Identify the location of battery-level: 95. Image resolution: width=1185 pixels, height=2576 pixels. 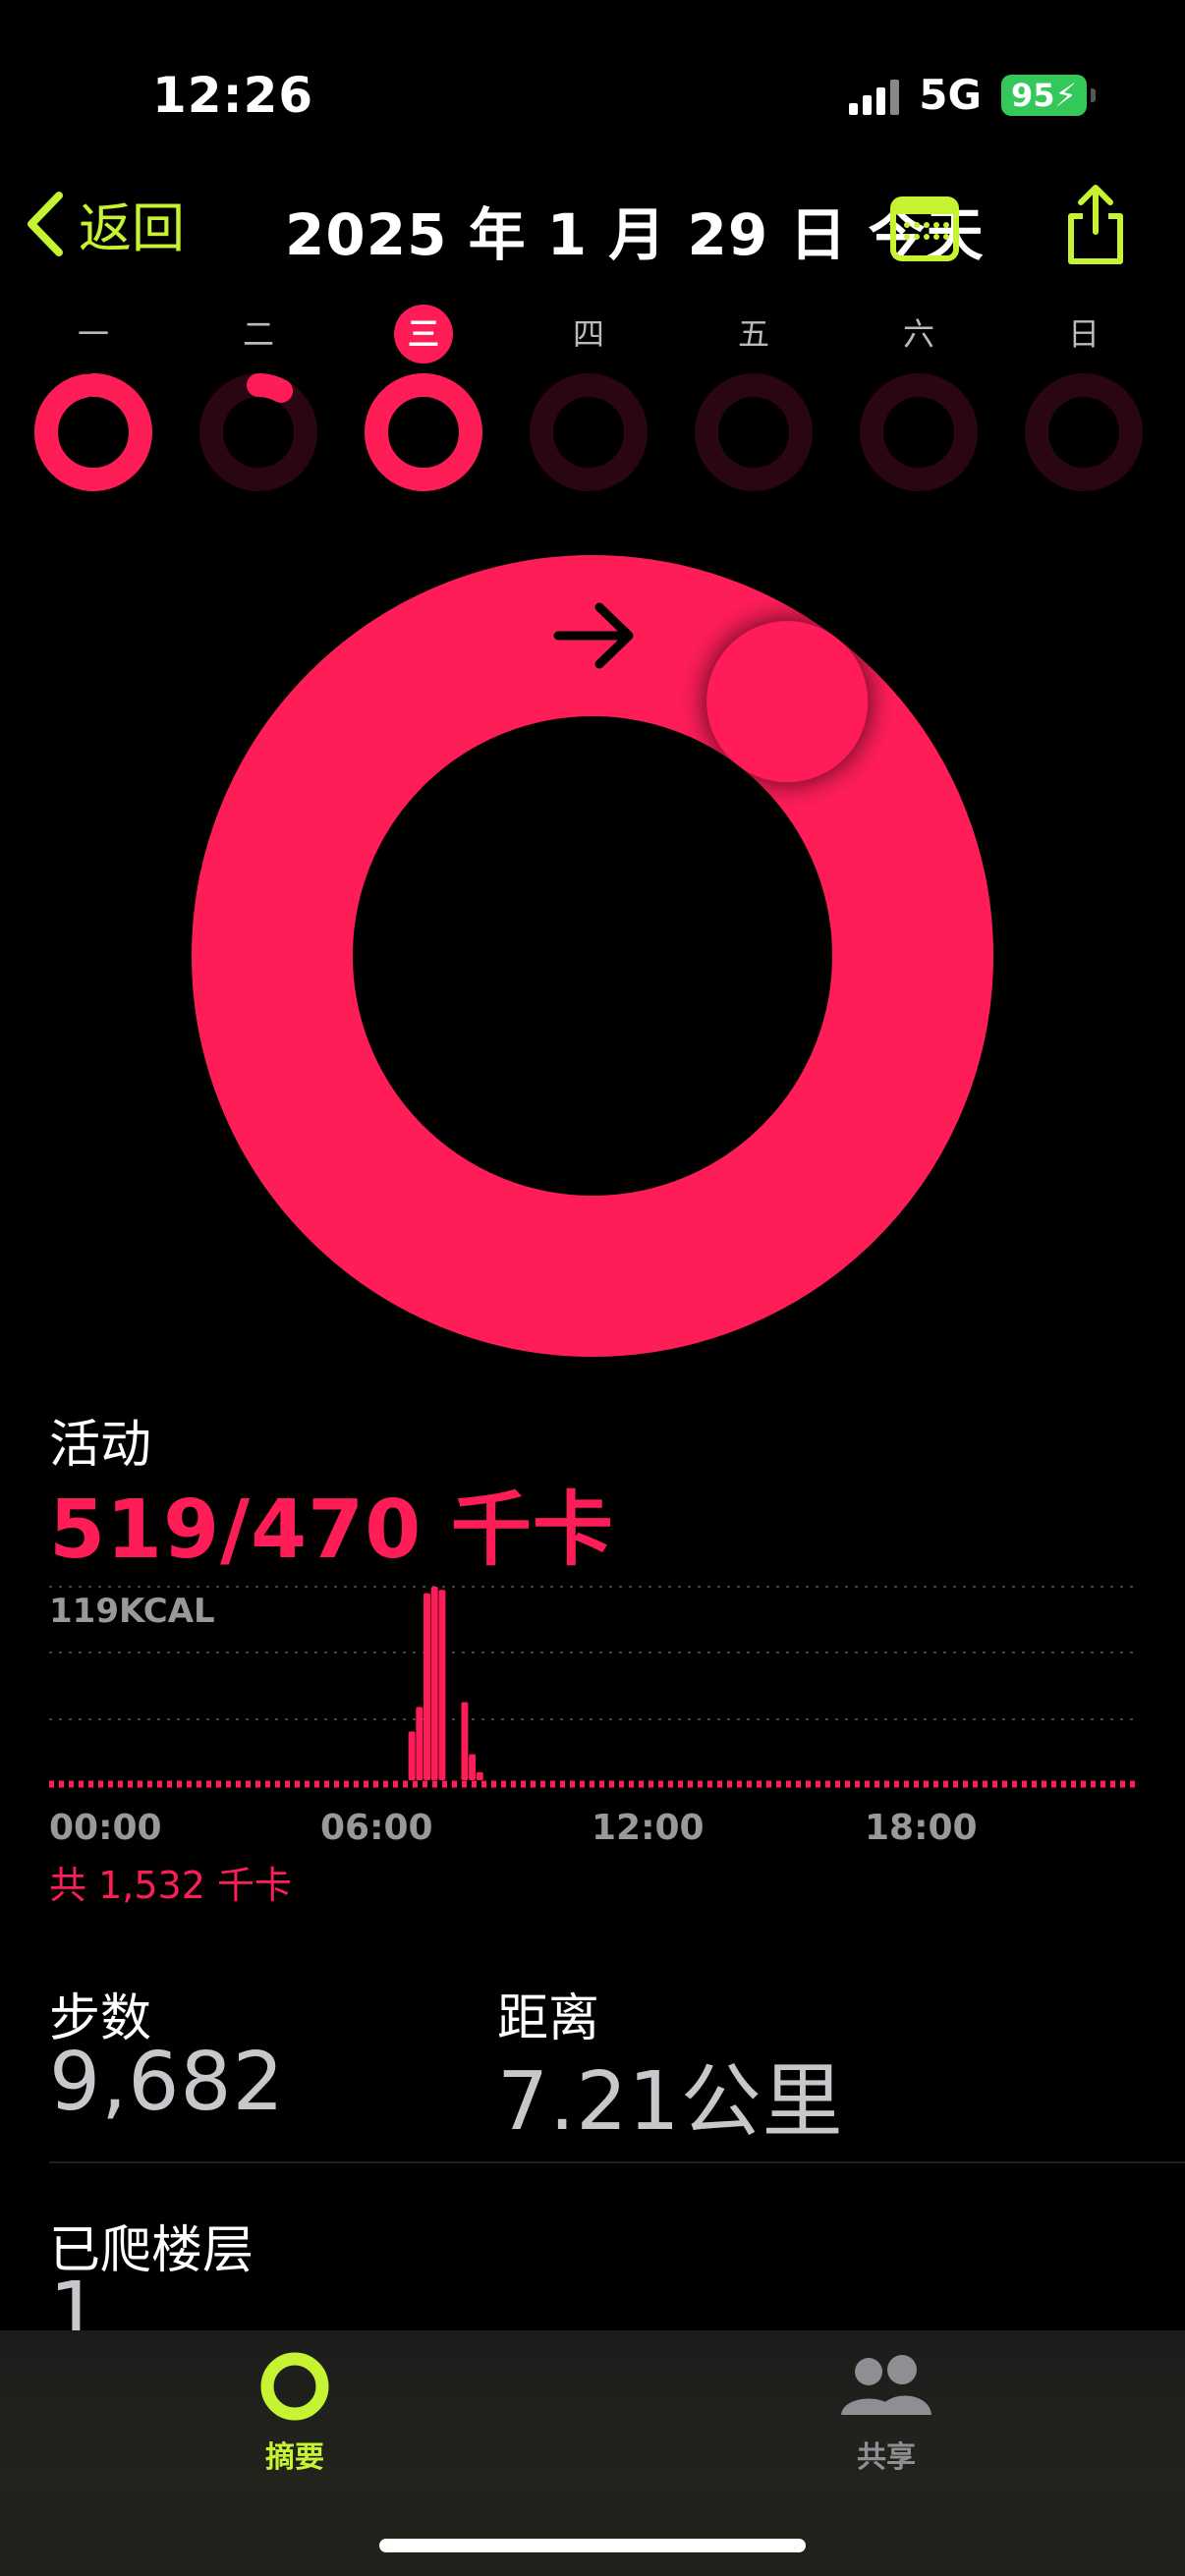
(1033, 95).